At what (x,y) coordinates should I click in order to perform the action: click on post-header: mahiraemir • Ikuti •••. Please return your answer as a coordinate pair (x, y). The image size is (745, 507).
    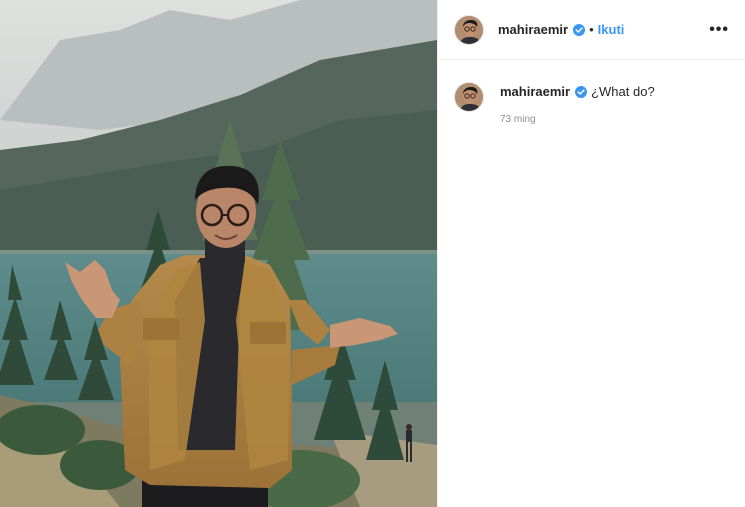
    Looking at the image, I should click on (591, 30).